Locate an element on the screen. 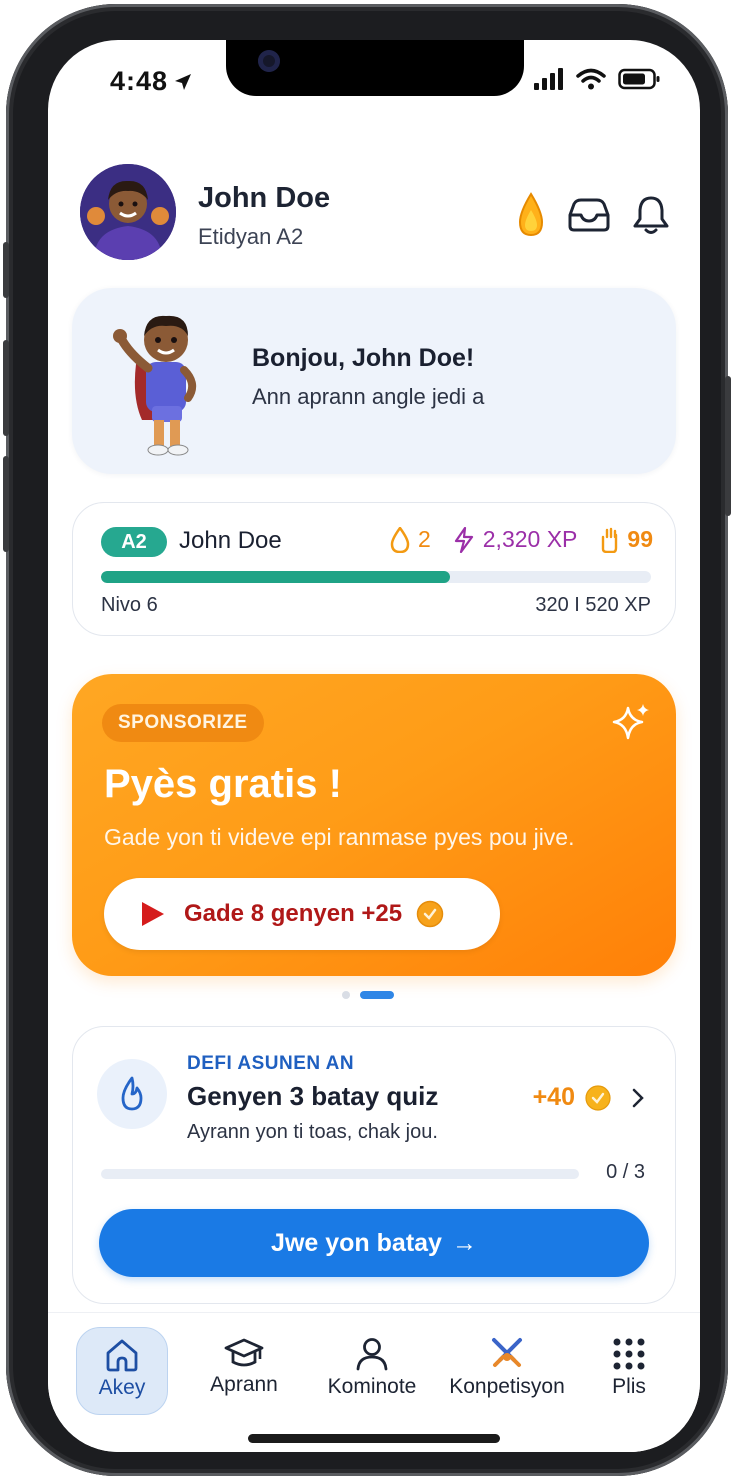 The width and height of the screenshot is (735, 1481). avatar is located at coordinates (128, 212).